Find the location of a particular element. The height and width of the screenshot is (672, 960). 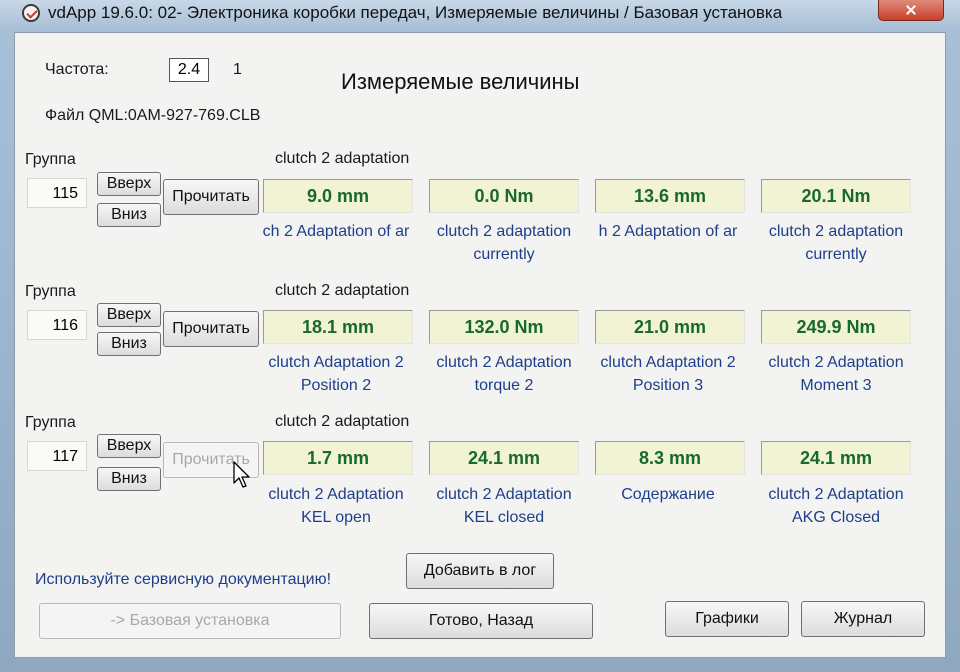

close-button is located at coordinates (911, 10).